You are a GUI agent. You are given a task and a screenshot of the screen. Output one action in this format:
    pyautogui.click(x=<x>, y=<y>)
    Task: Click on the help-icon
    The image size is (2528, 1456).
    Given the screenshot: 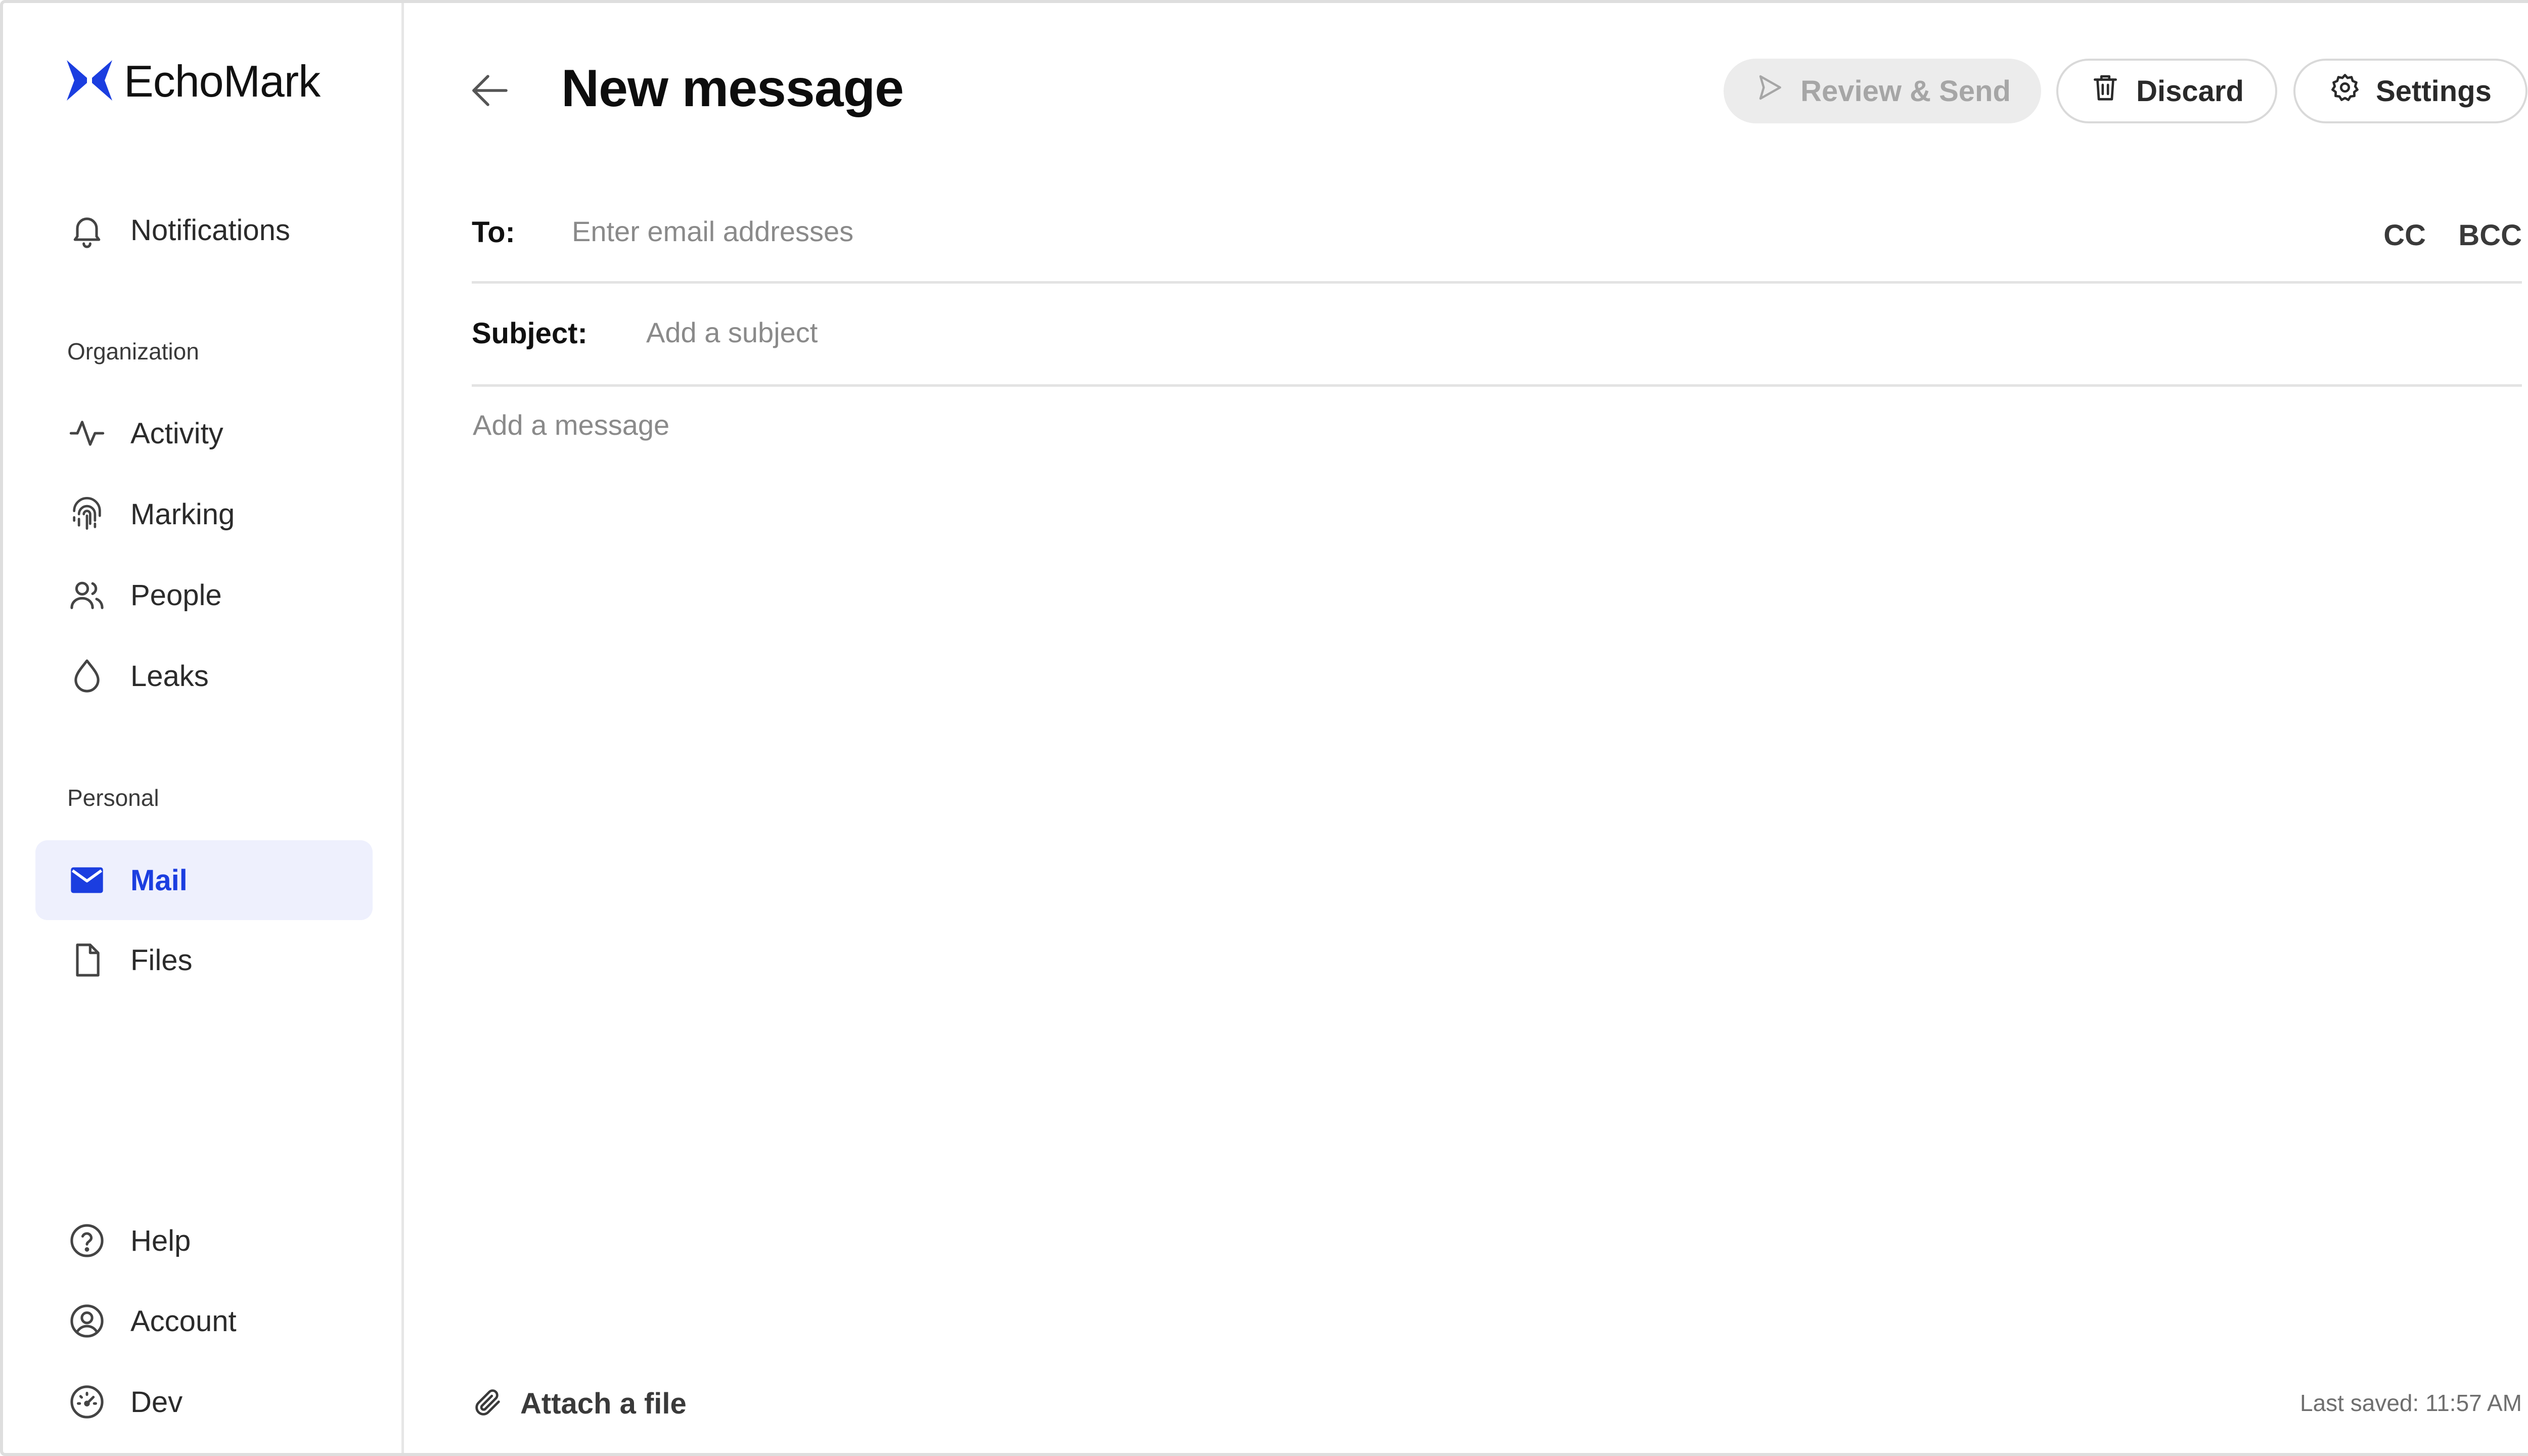 What is the action you would take?
    pyautogui.click(x=87, y=1240)
    